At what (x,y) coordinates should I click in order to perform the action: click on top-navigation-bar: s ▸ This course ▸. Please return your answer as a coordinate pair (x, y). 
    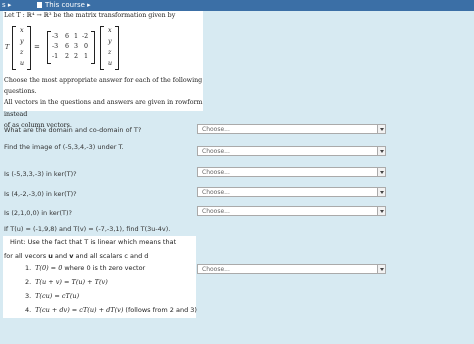
    Looking at the image, I should click on (237, 5).